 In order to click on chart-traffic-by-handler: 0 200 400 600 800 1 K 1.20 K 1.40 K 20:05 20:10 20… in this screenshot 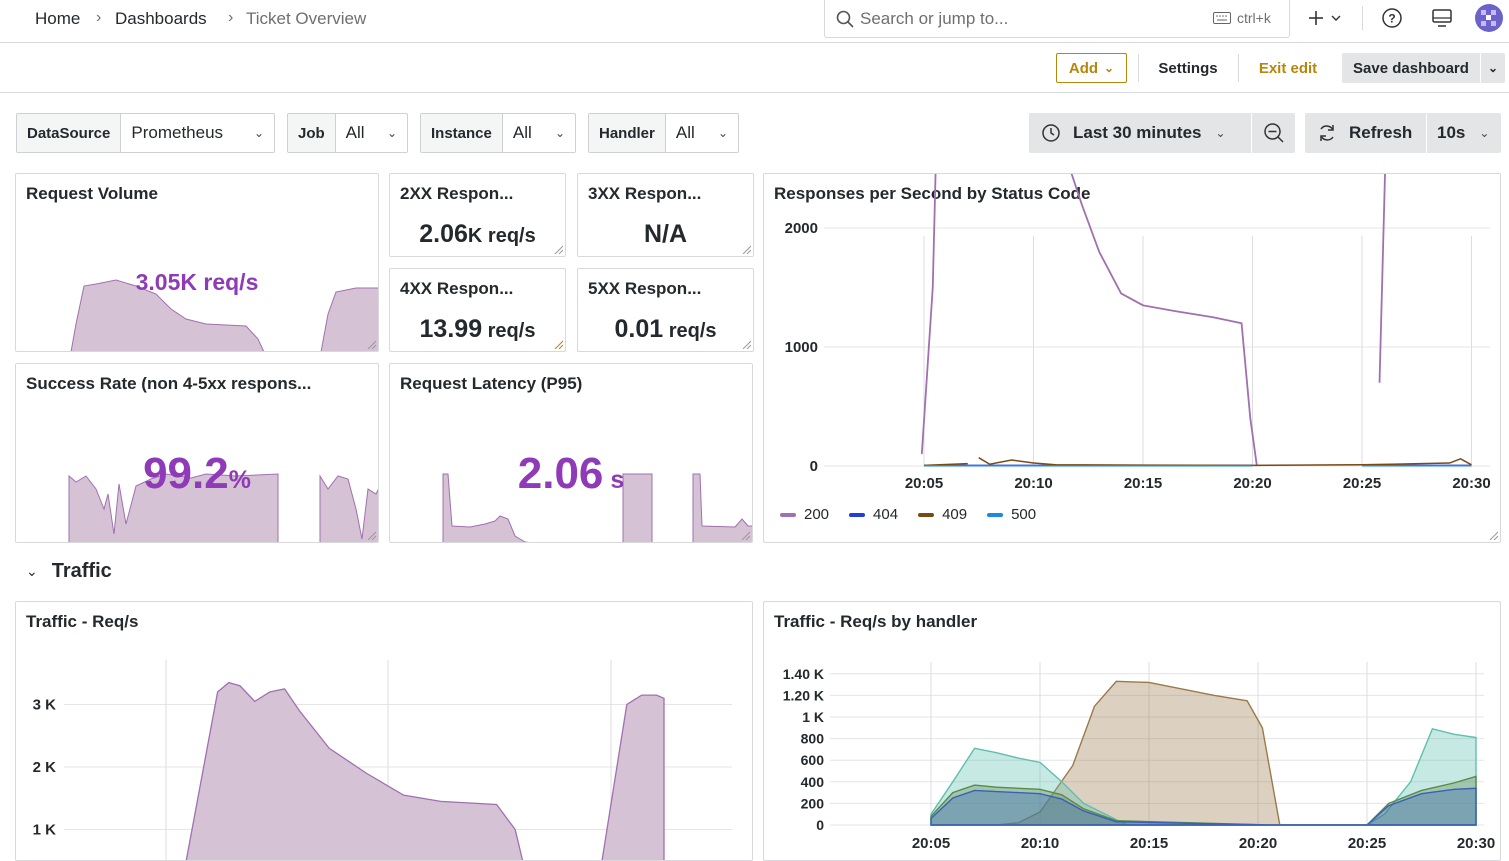, I will do `click(1139, 757)`.